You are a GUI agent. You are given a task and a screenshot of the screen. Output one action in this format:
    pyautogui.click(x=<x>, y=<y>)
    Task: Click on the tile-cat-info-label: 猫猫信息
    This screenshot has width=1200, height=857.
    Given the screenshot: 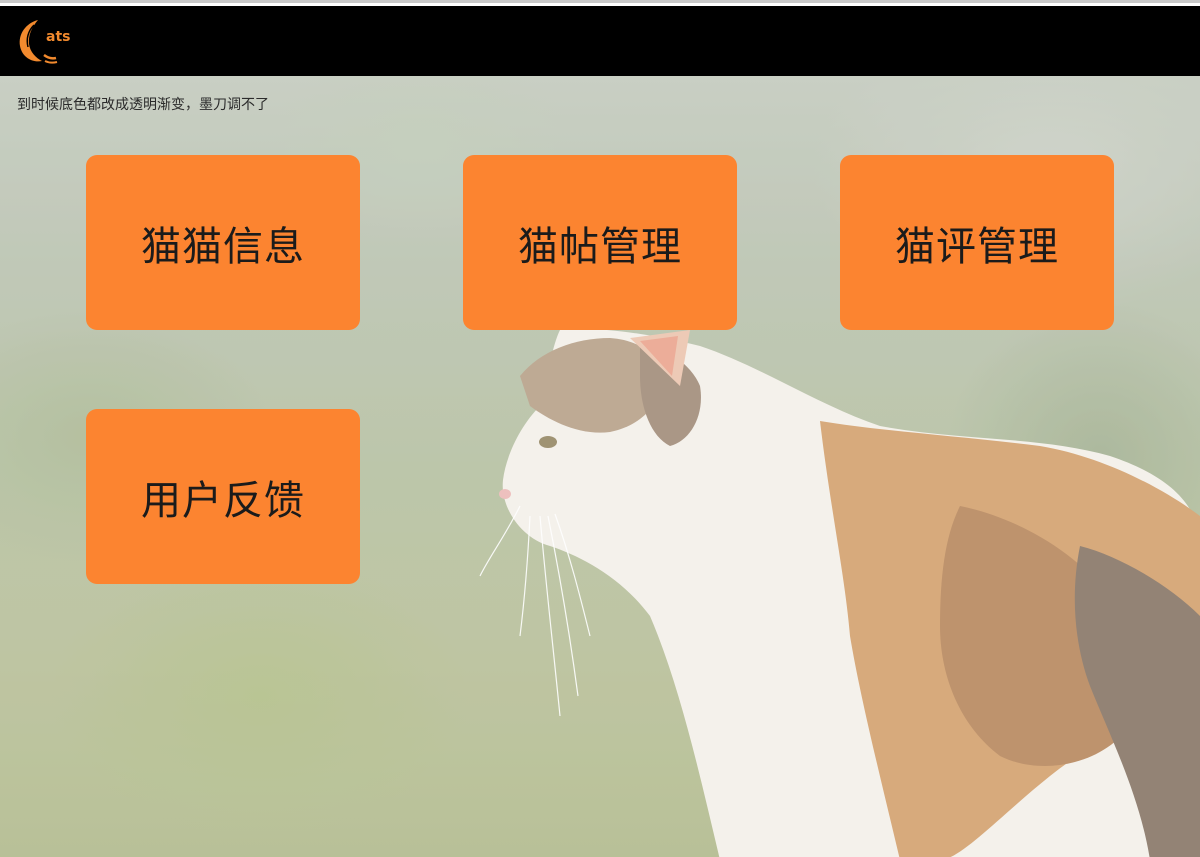 What is the action you would take?
    pyautogui.click(x=223, y=246)
    